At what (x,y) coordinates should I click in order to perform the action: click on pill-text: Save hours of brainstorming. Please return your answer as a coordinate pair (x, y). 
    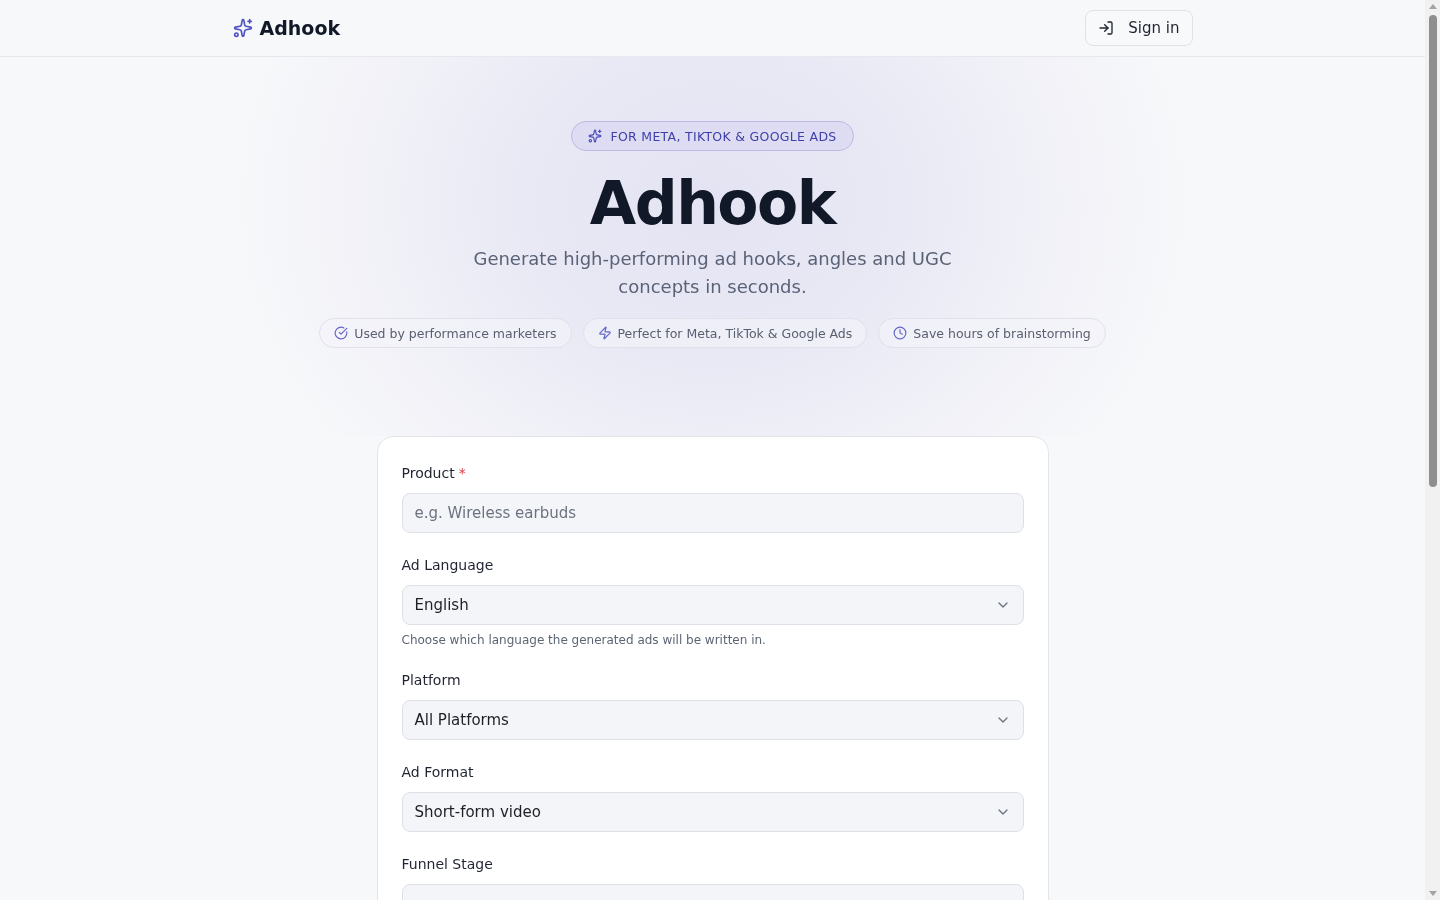
    Looking at the image, I should click on (1002, 333).